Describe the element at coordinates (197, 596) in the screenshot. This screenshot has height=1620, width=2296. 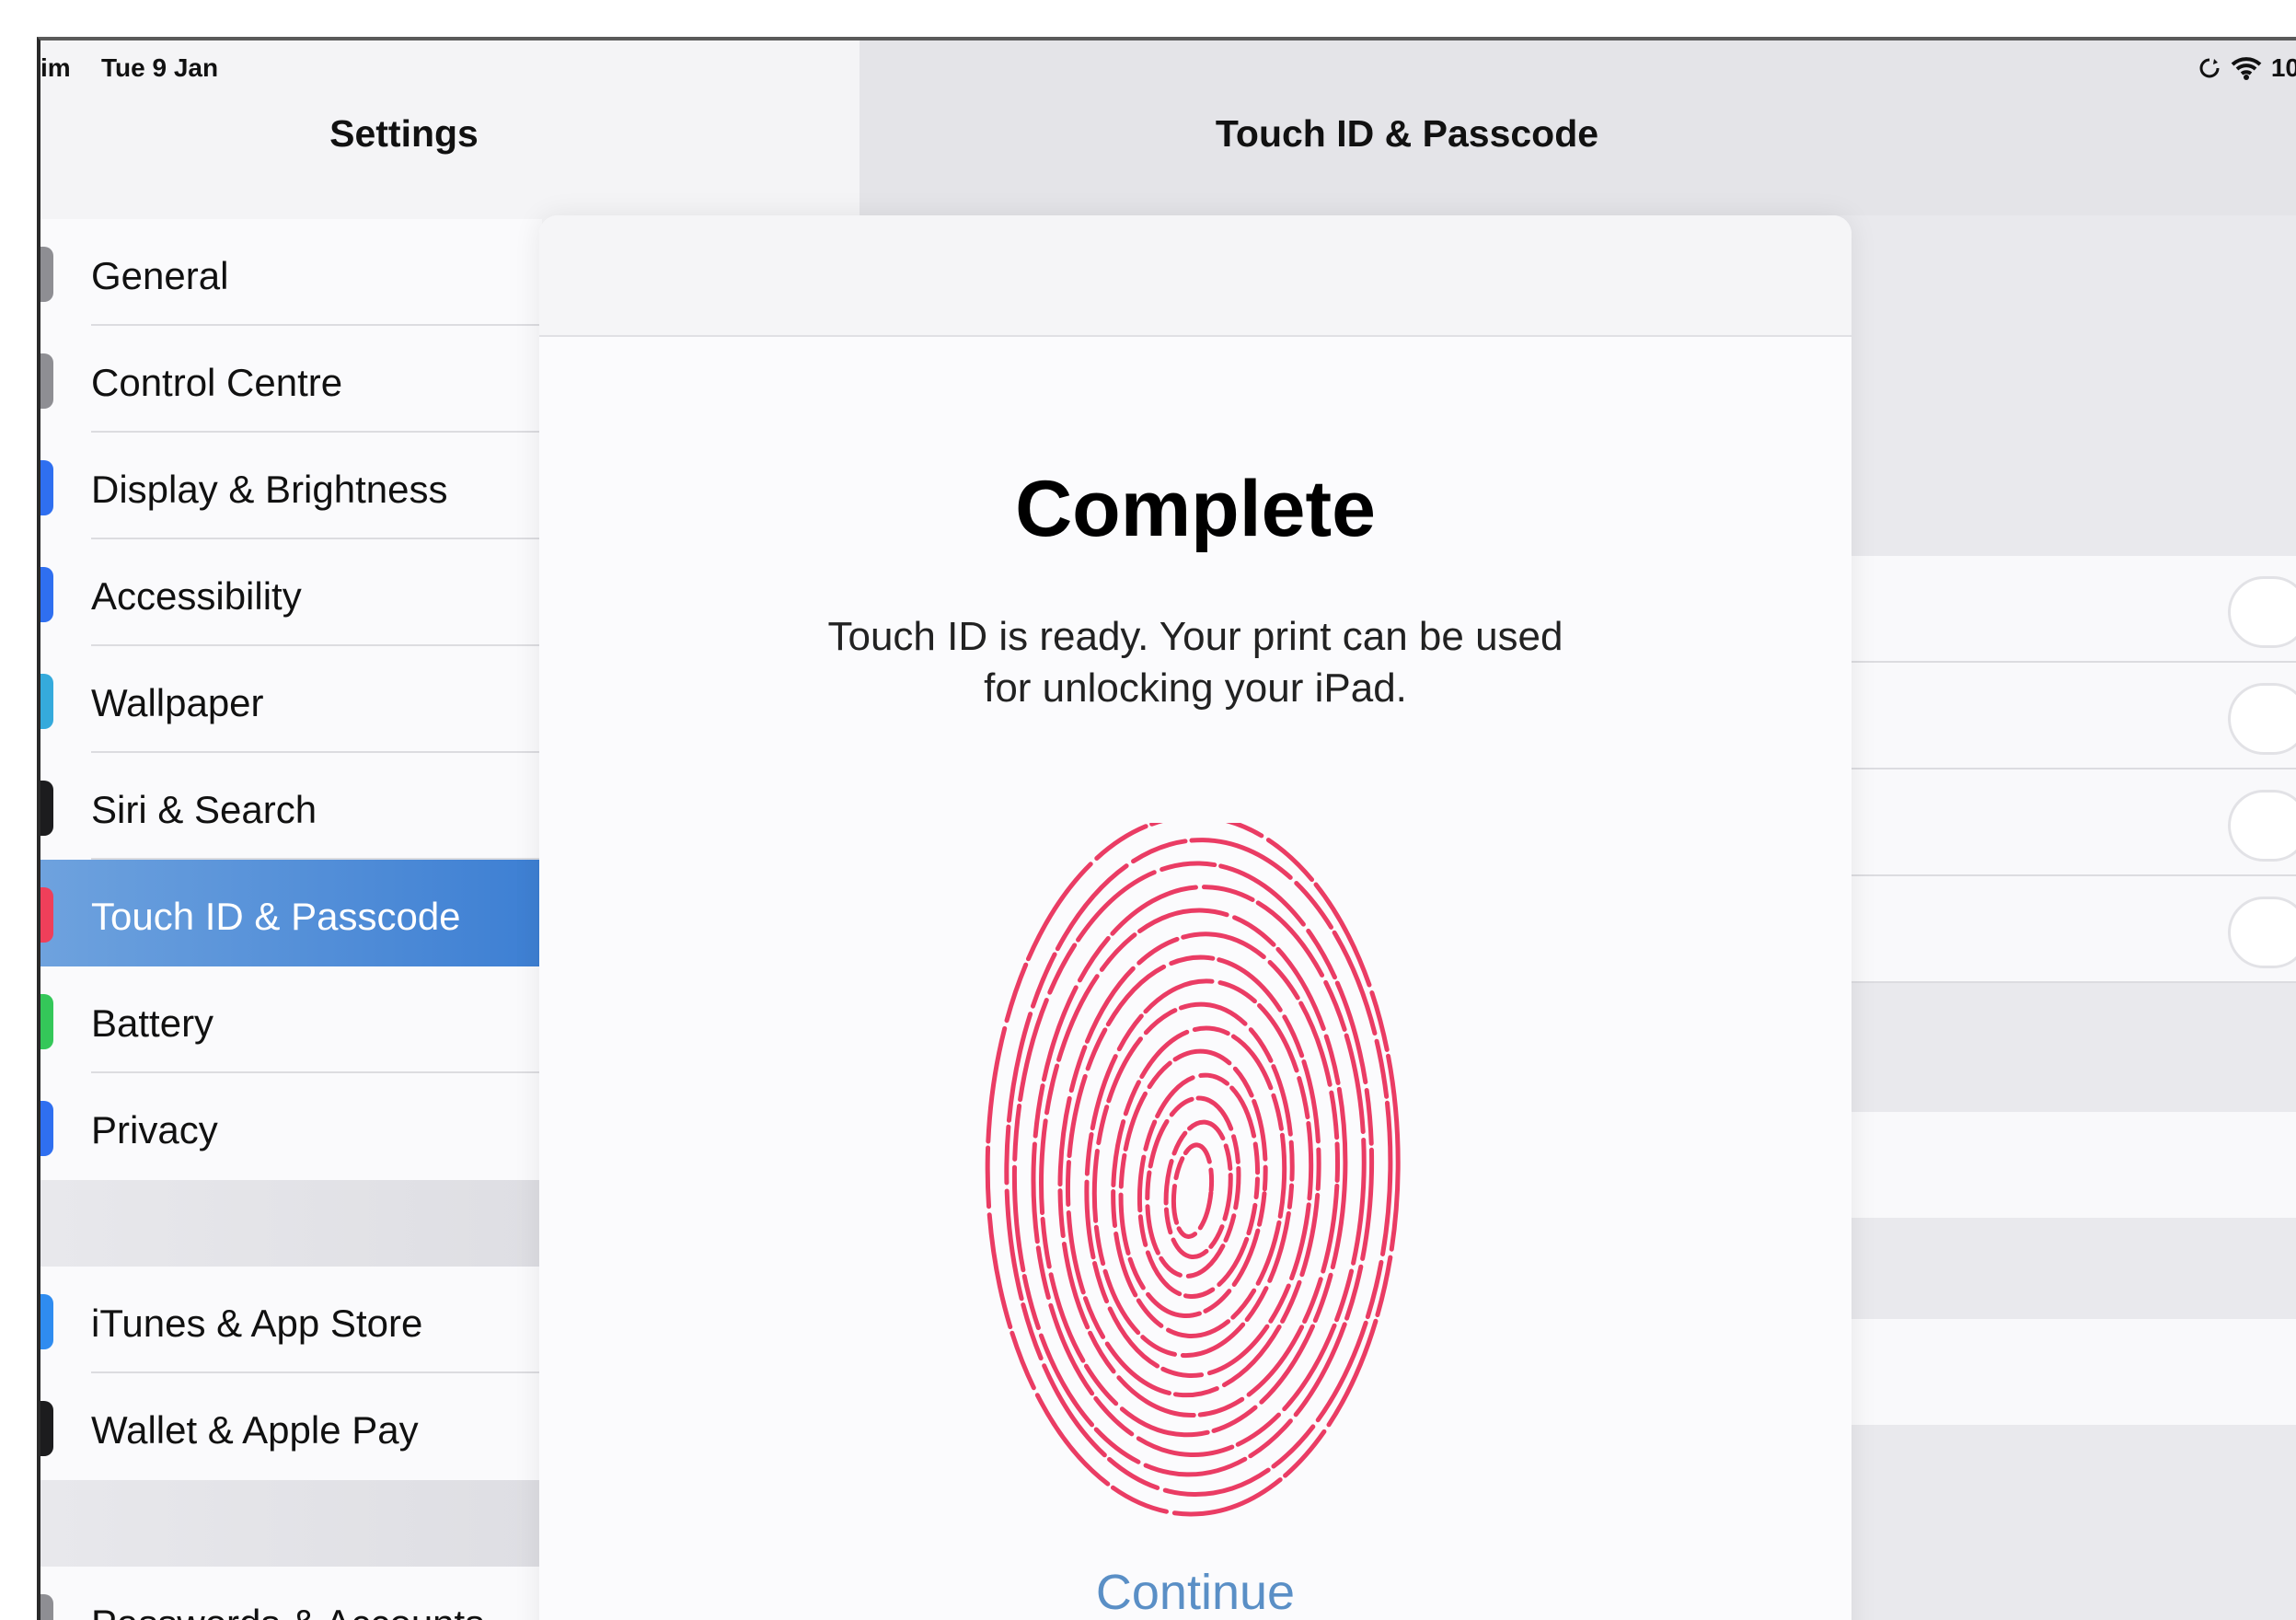
I see `sidebar-item-label: Accessibility` at that location.